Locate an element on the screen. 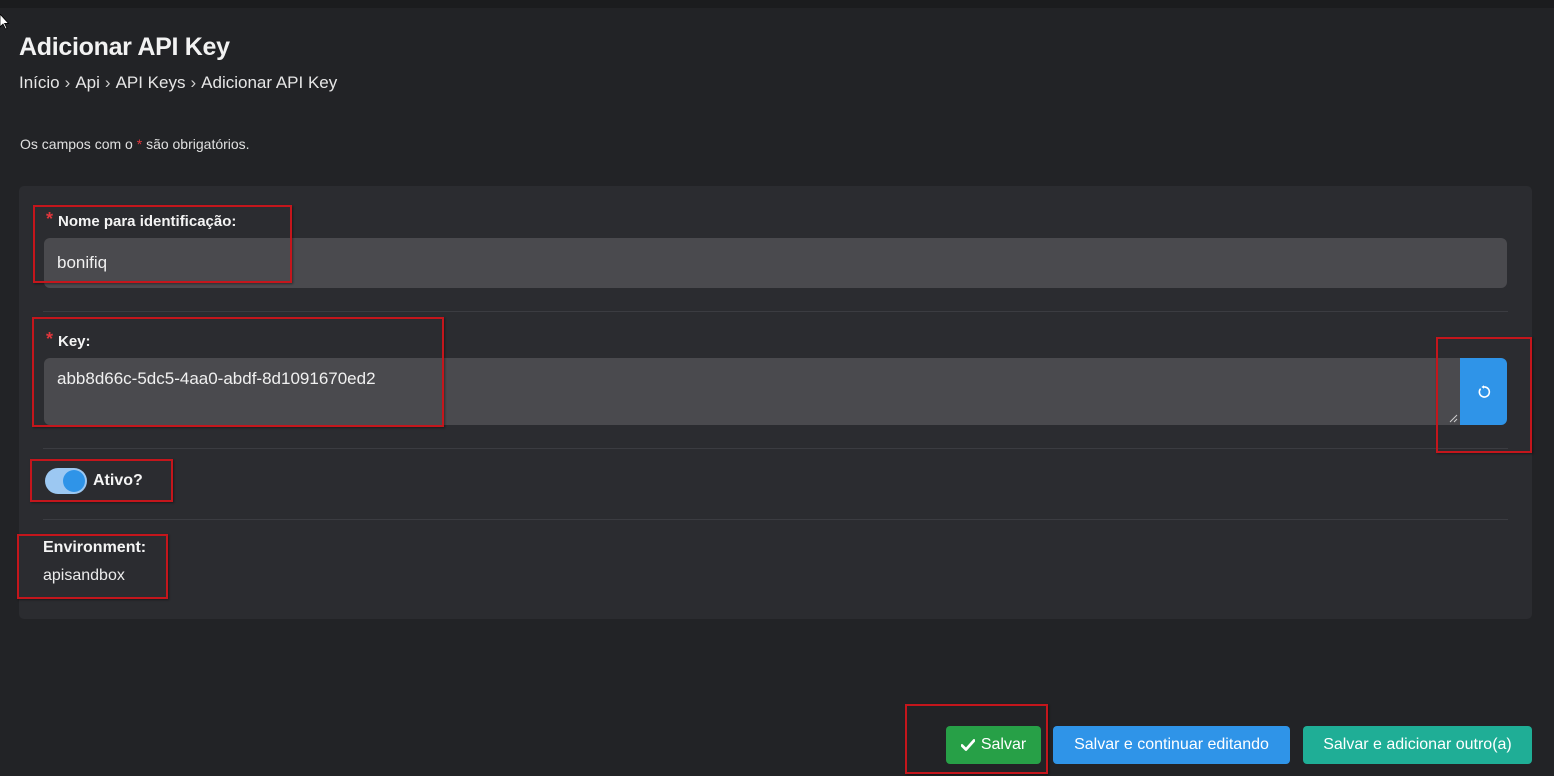 The image size is (1554, 776). save-button-label: Salvar is located at coordinates (1003, 744).